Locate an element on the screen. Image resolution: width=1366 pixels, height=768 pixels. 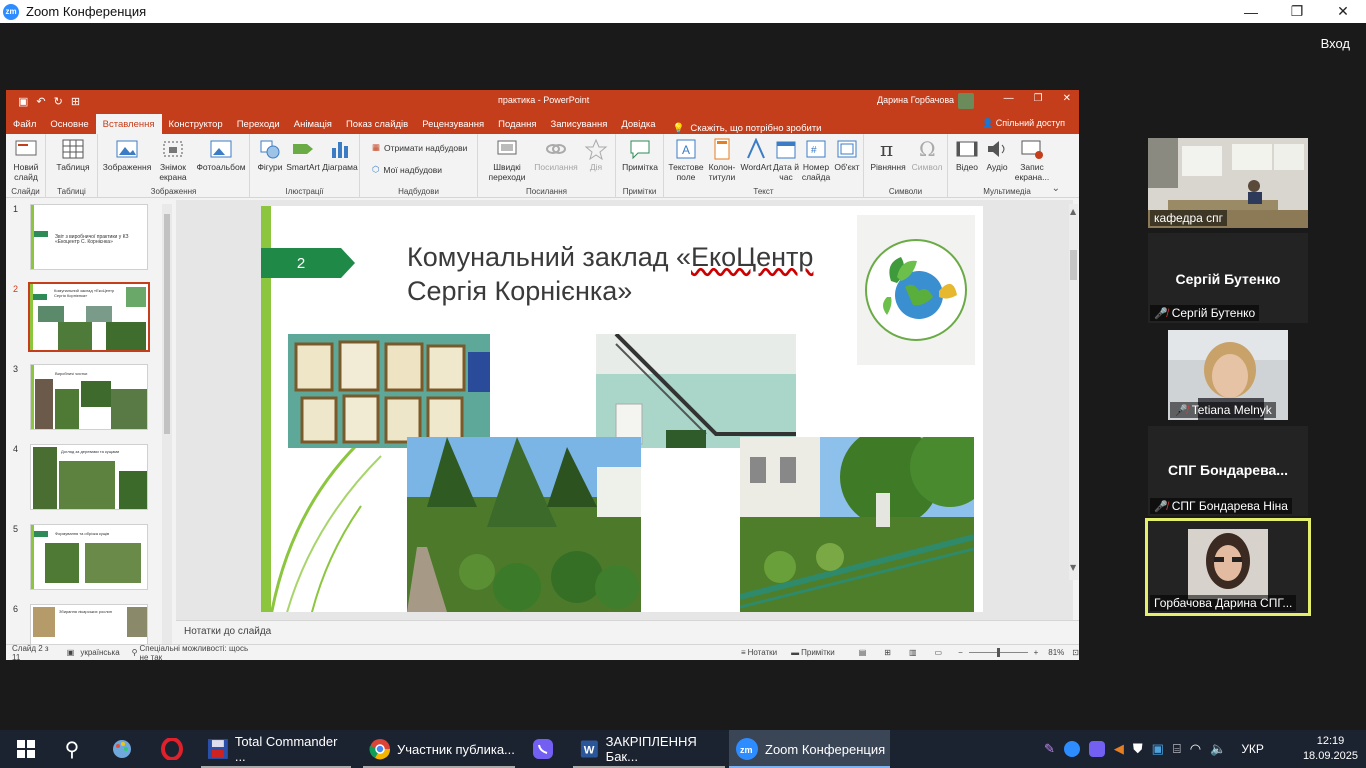
zoom-in-icon: + is located at coordinates (1036, 652).